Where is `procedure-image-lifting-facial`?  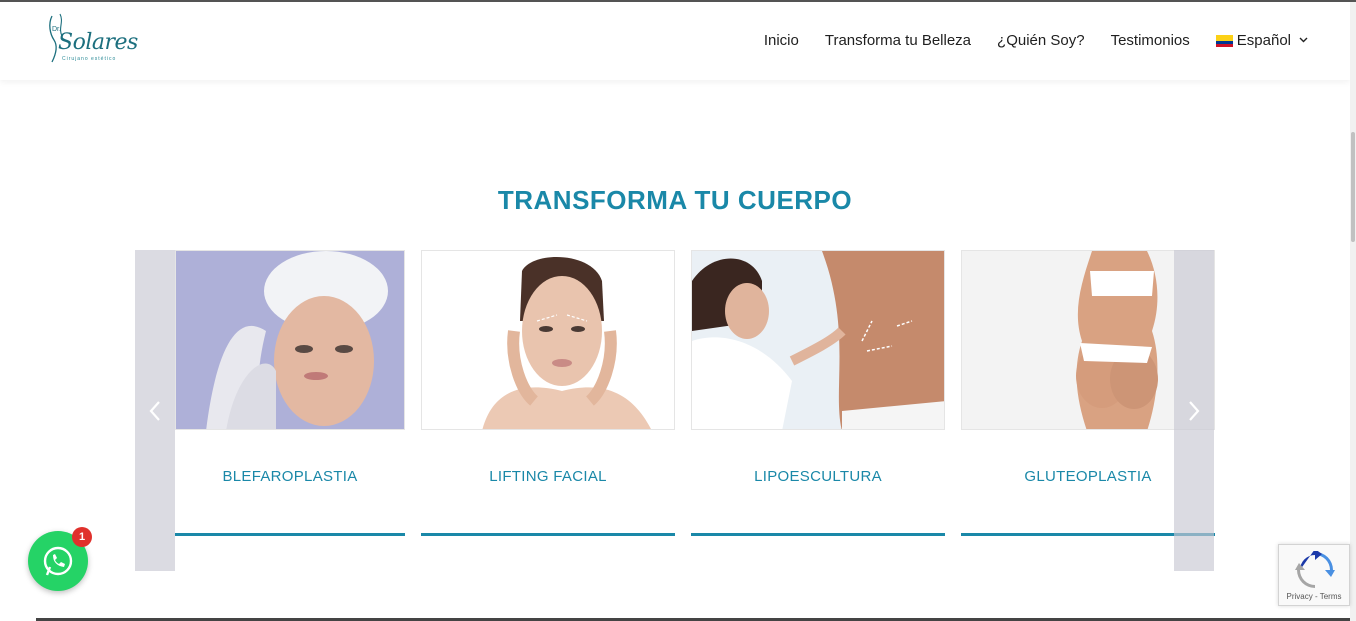
procedure-image-lifting-facial is located at coordinates (548, 340).